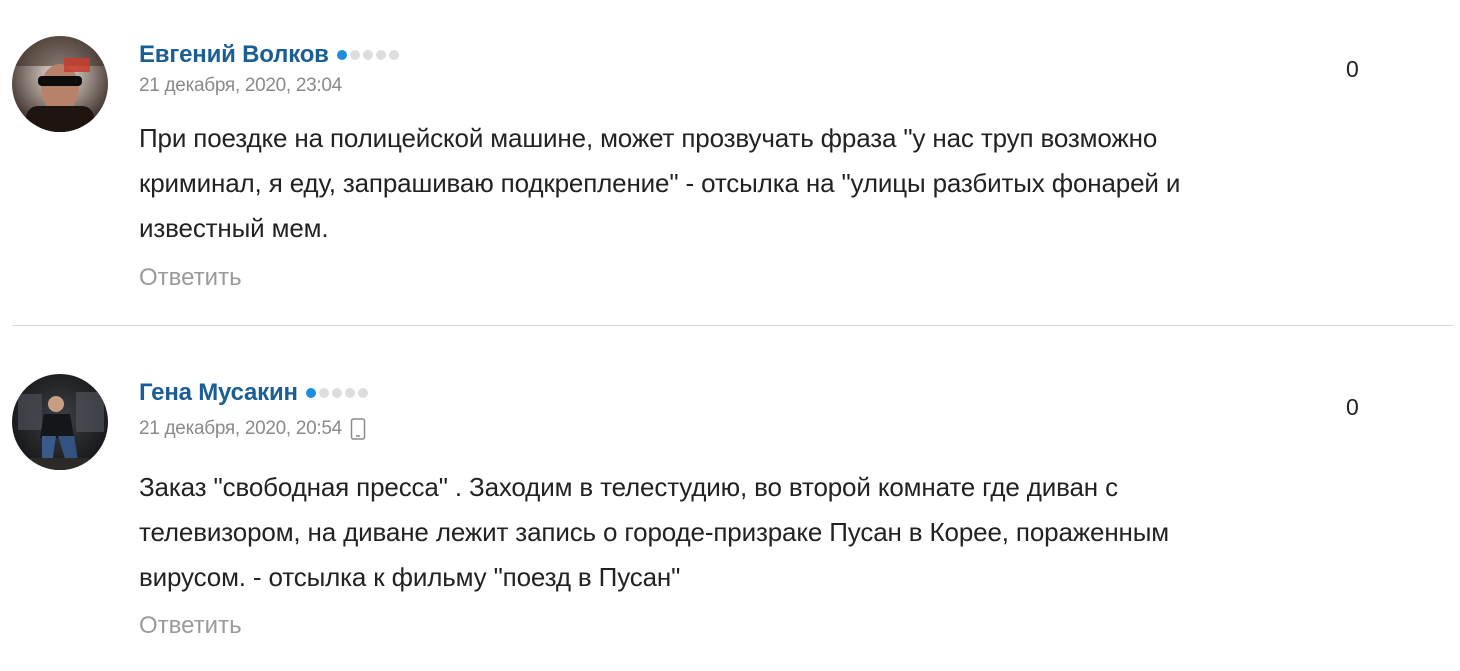 This screenshot has width=1460, height=671. I want to click on author-line: Евгений Волков, so click(269, 55).